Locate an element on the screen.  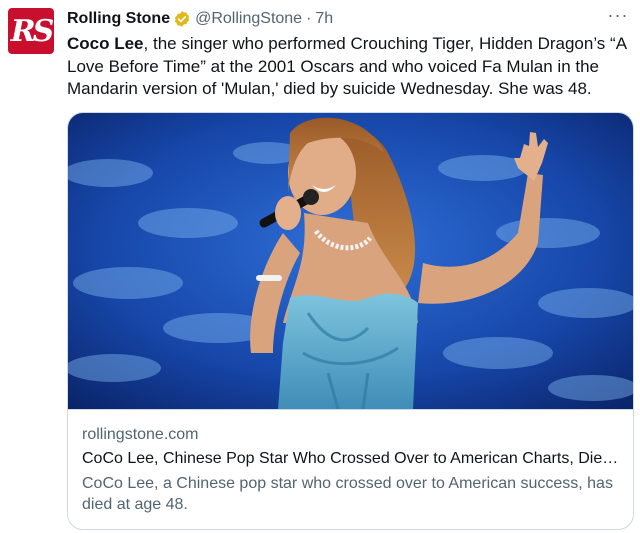
tweet-text-lead: Coco Lee is located at coordinates (105, 43).